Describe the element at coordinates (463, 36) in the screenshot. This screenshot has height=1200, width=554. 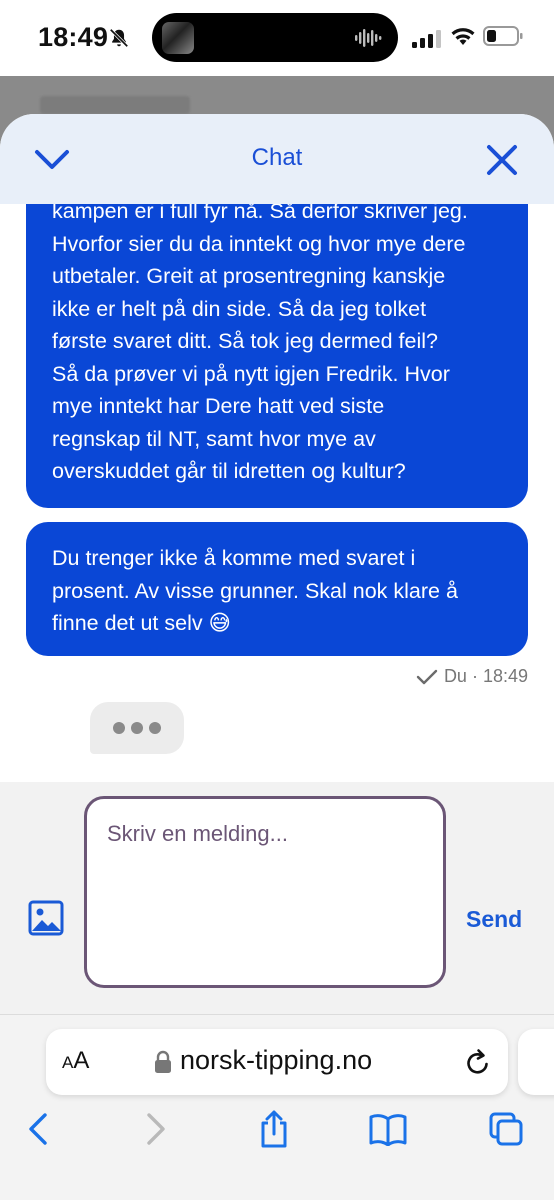
I see `wifi-icon` at that location.